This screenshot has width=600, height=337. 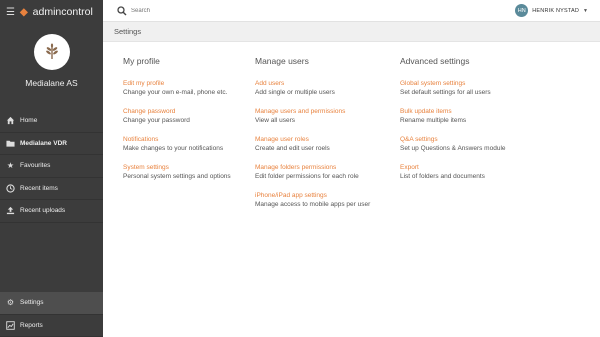 I want to click on settings-item-description: Change your password, so click(x=156, y=120).